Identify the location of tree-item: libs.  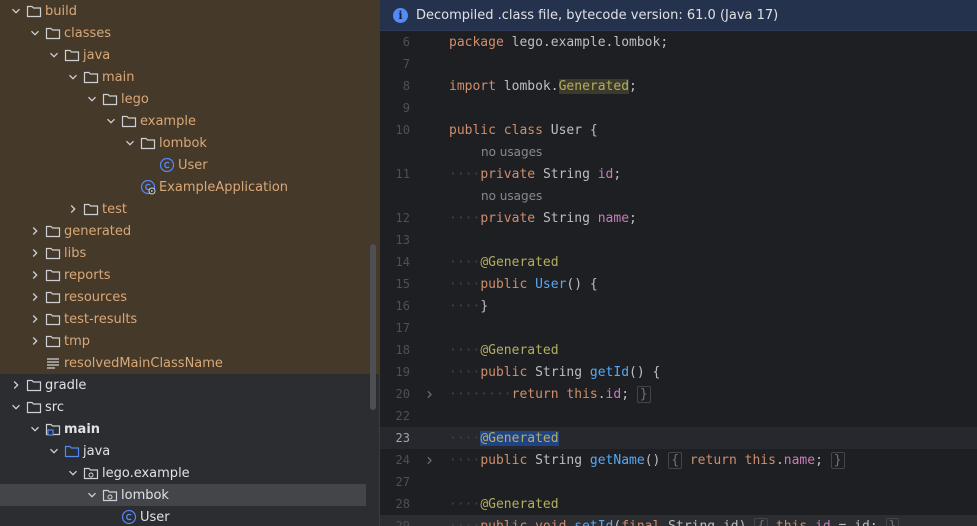
(189, 253).